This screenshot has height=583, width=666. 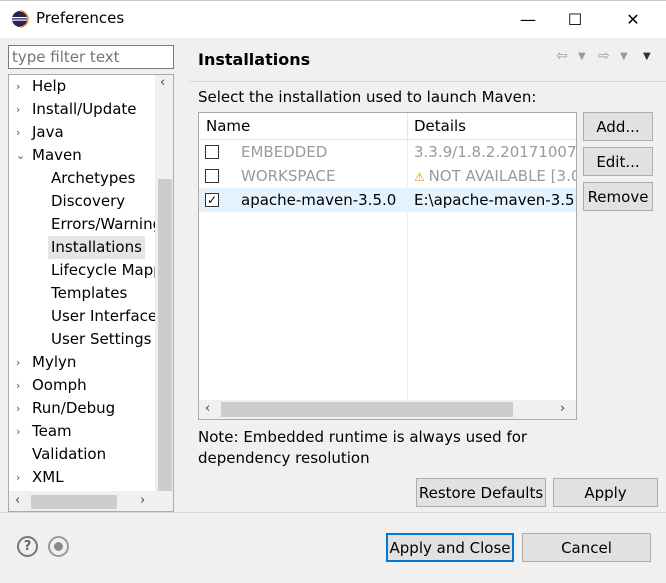 What do you see at coordinates (106, 224) in the screenshot?
I see `tree-item-errors-warning: Errors/Warning` at bounding box center [106, 224].